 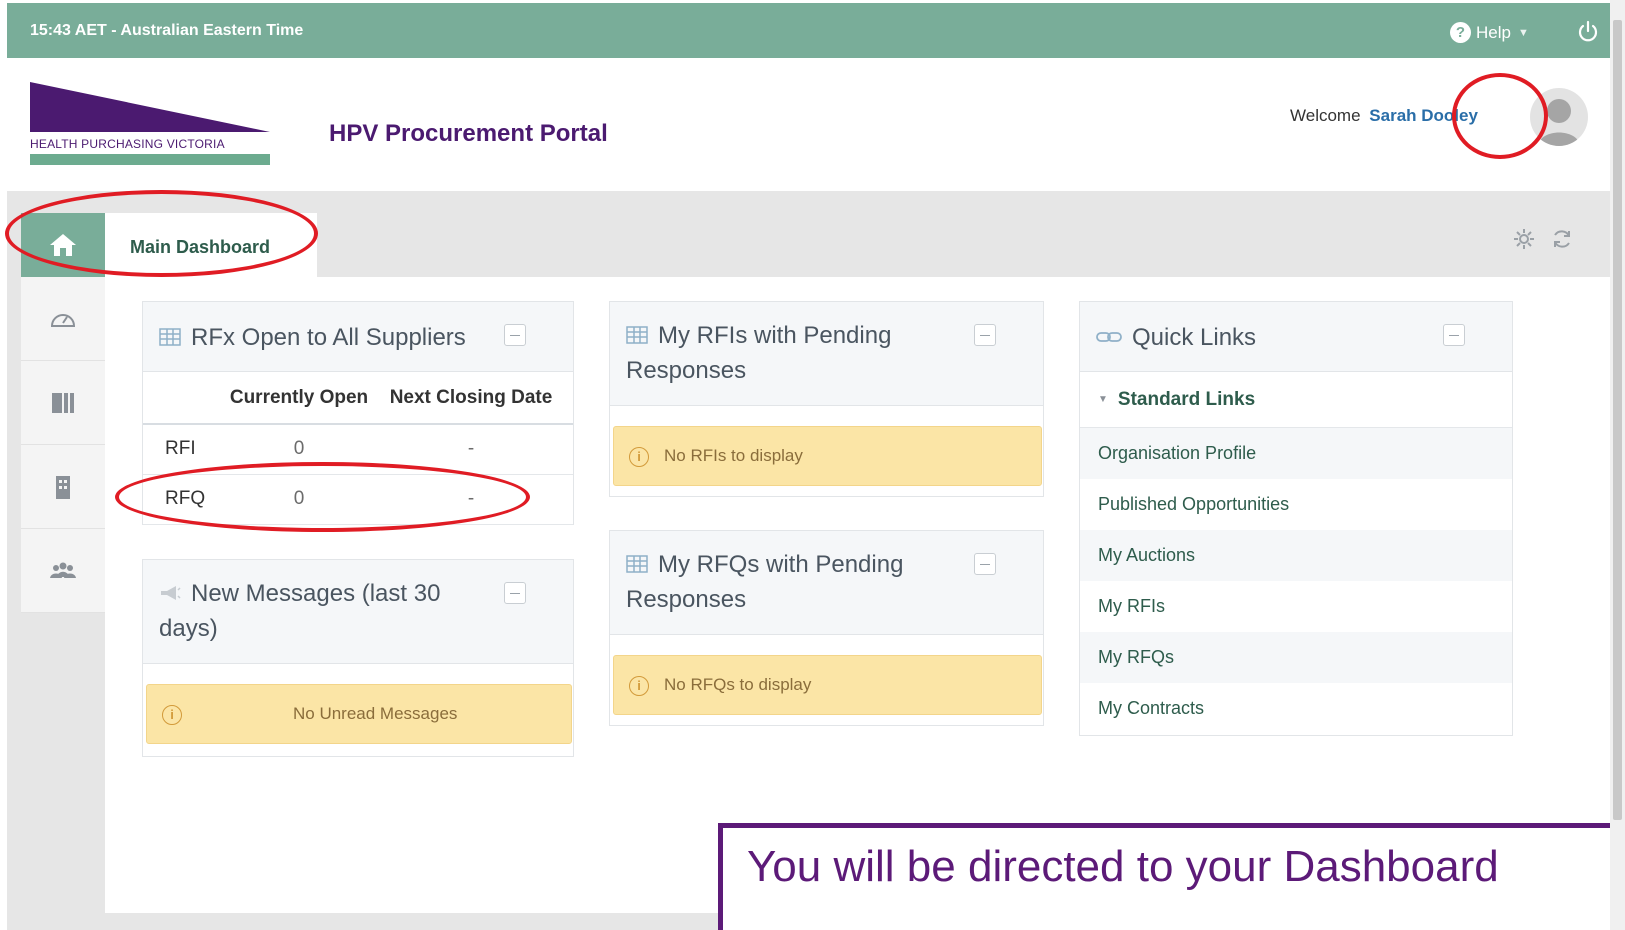 I want to click on tab-label: Main Dashboard, so click(x=200, y=247).